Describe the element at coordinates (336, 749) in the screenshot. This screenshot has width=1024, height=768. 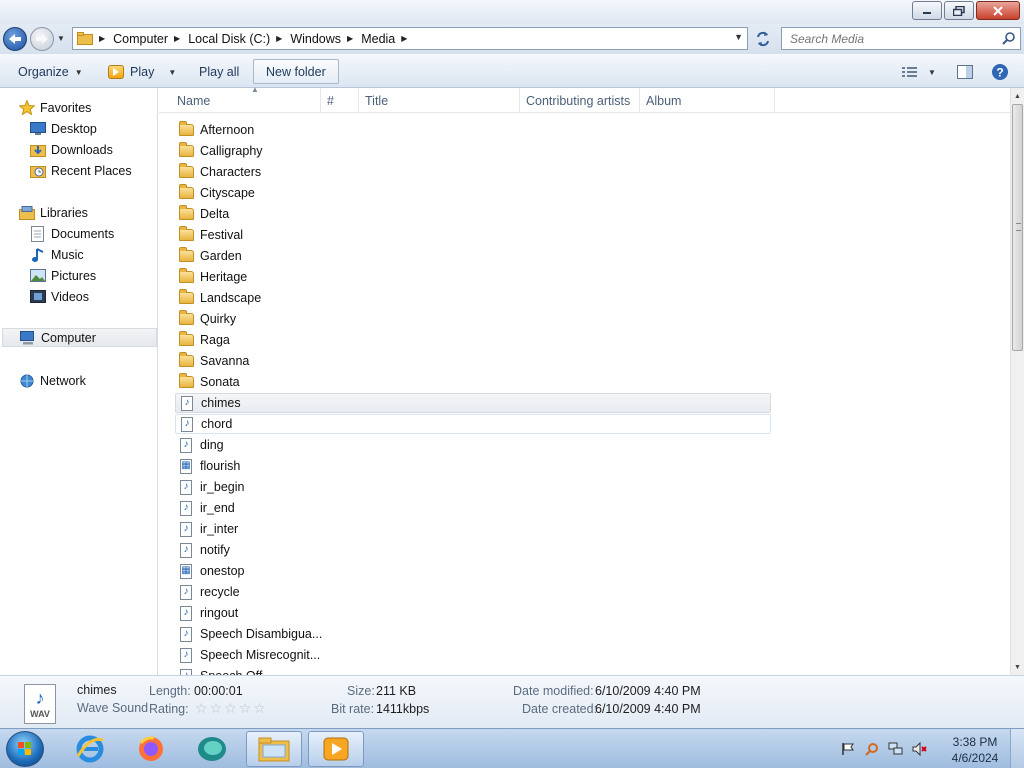
I see `taskbar-media-player` at that location.